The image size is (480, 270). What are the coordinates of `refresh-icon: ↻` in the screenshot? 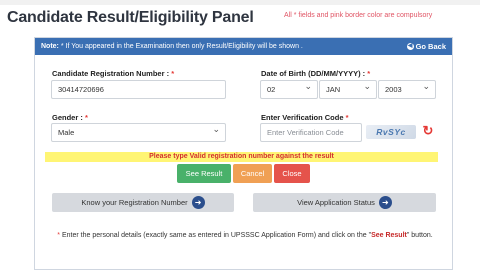 It's located at (428, 131).